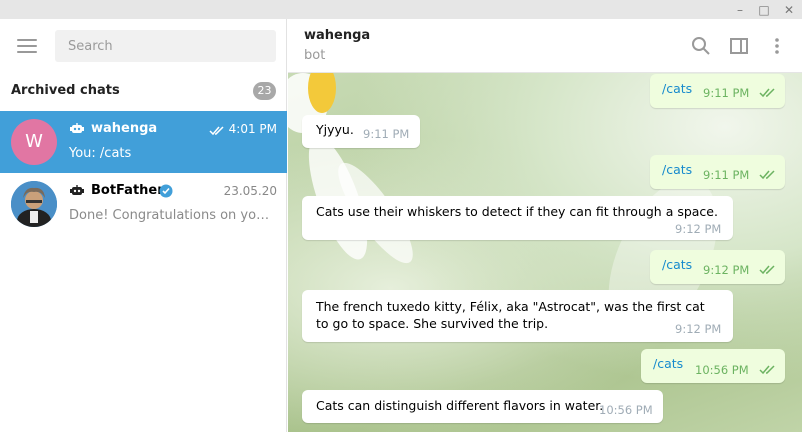 The image size is (802, 432). I want to click on chat-time: 23.05.20, so click(250, 191).